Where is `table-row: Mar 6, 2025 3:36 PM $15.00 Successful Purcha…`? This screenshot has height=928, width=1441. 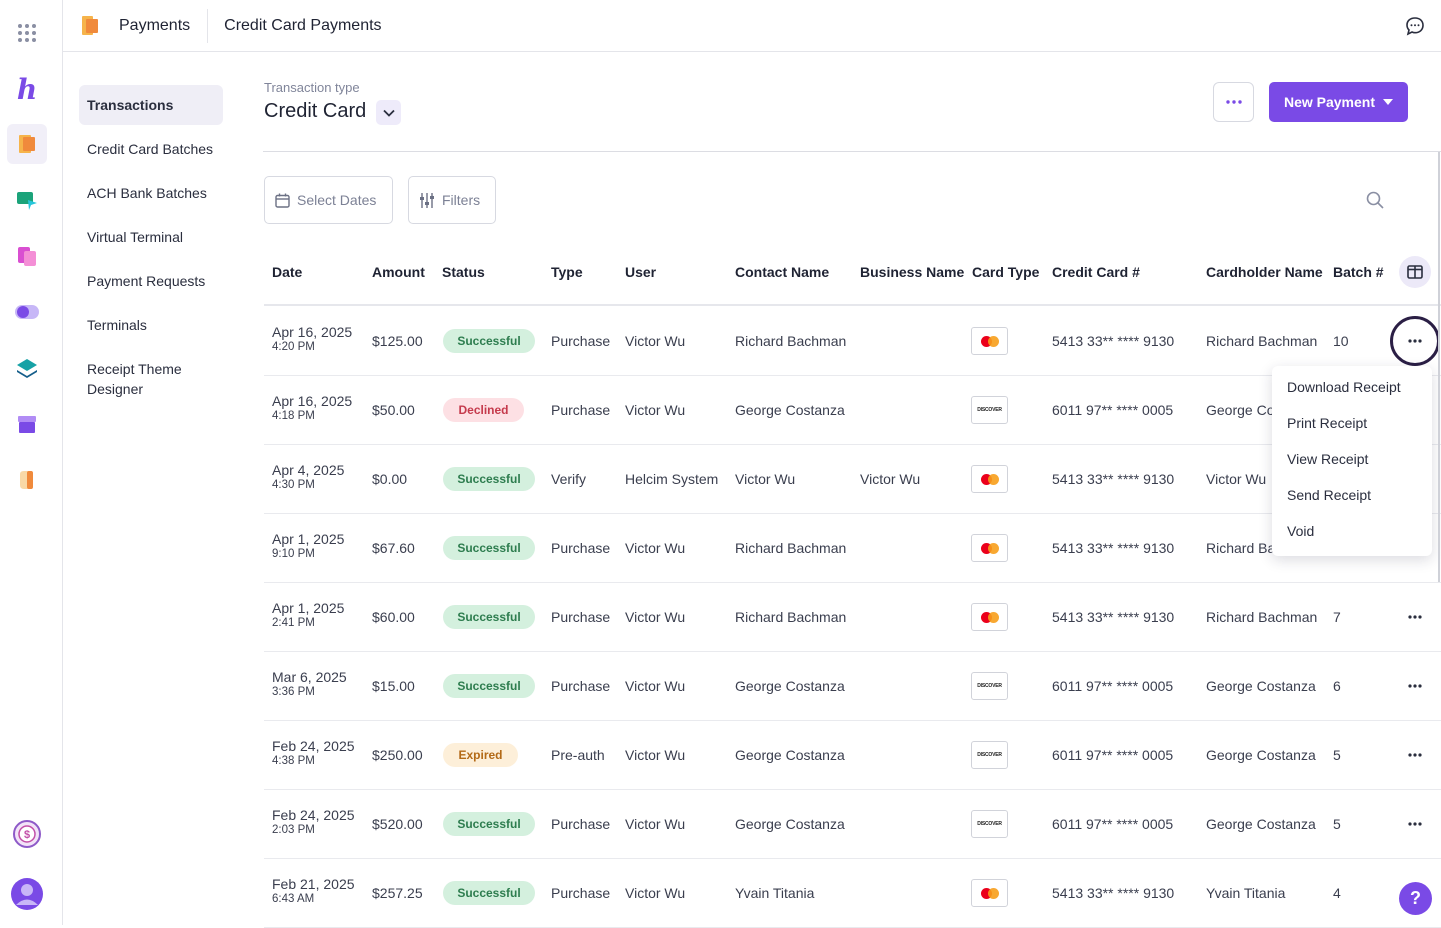 table-row: Mar 6, 2025 3:36 PM $15.00 Successful Purcha… is located at coordinates (852, 686).